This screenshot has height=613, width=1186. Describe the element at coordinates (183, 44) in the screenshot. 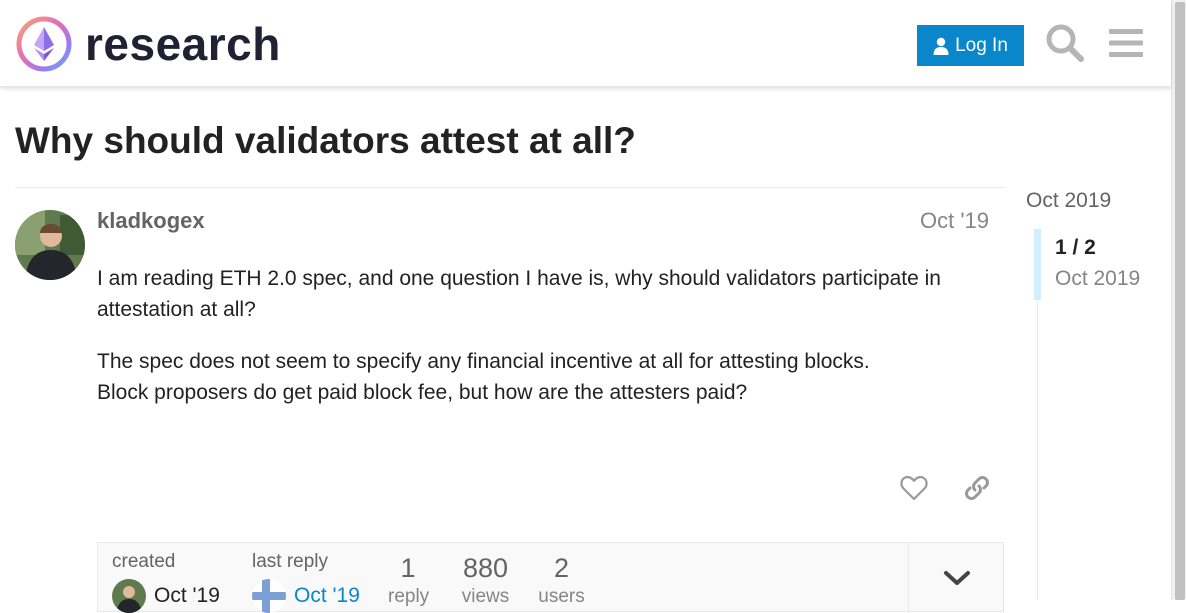

I see `site-logo-text: research` at that location.